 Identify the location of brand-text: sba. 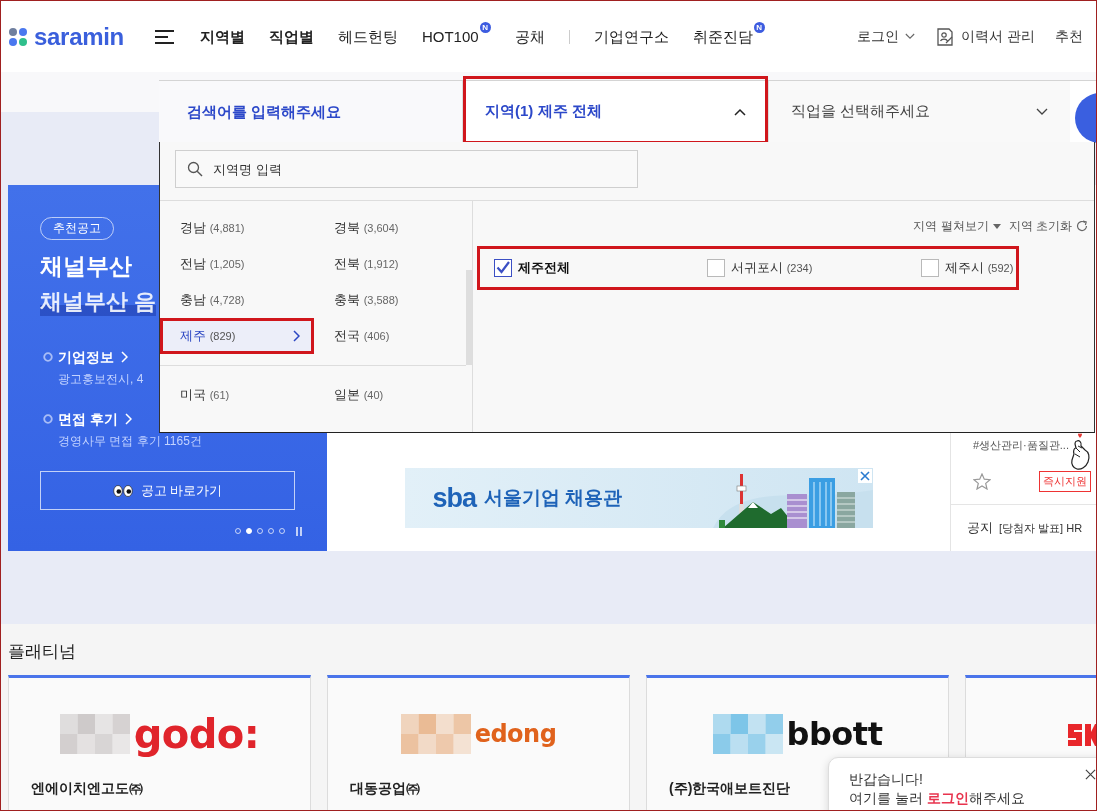
(454, 498).